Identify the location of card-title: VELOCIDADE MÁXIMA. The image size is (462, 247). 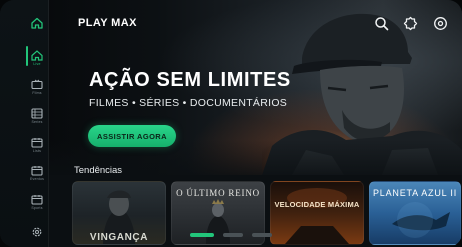
(317, 204).